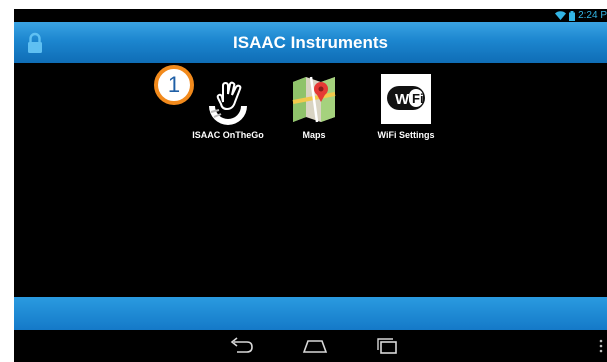 Image resolution: width=607 pixels, height=362 pixels. What do you see at coordinates (315, 346) in the screenshot?
I see `home-icon` at bounding box center [315, 346].